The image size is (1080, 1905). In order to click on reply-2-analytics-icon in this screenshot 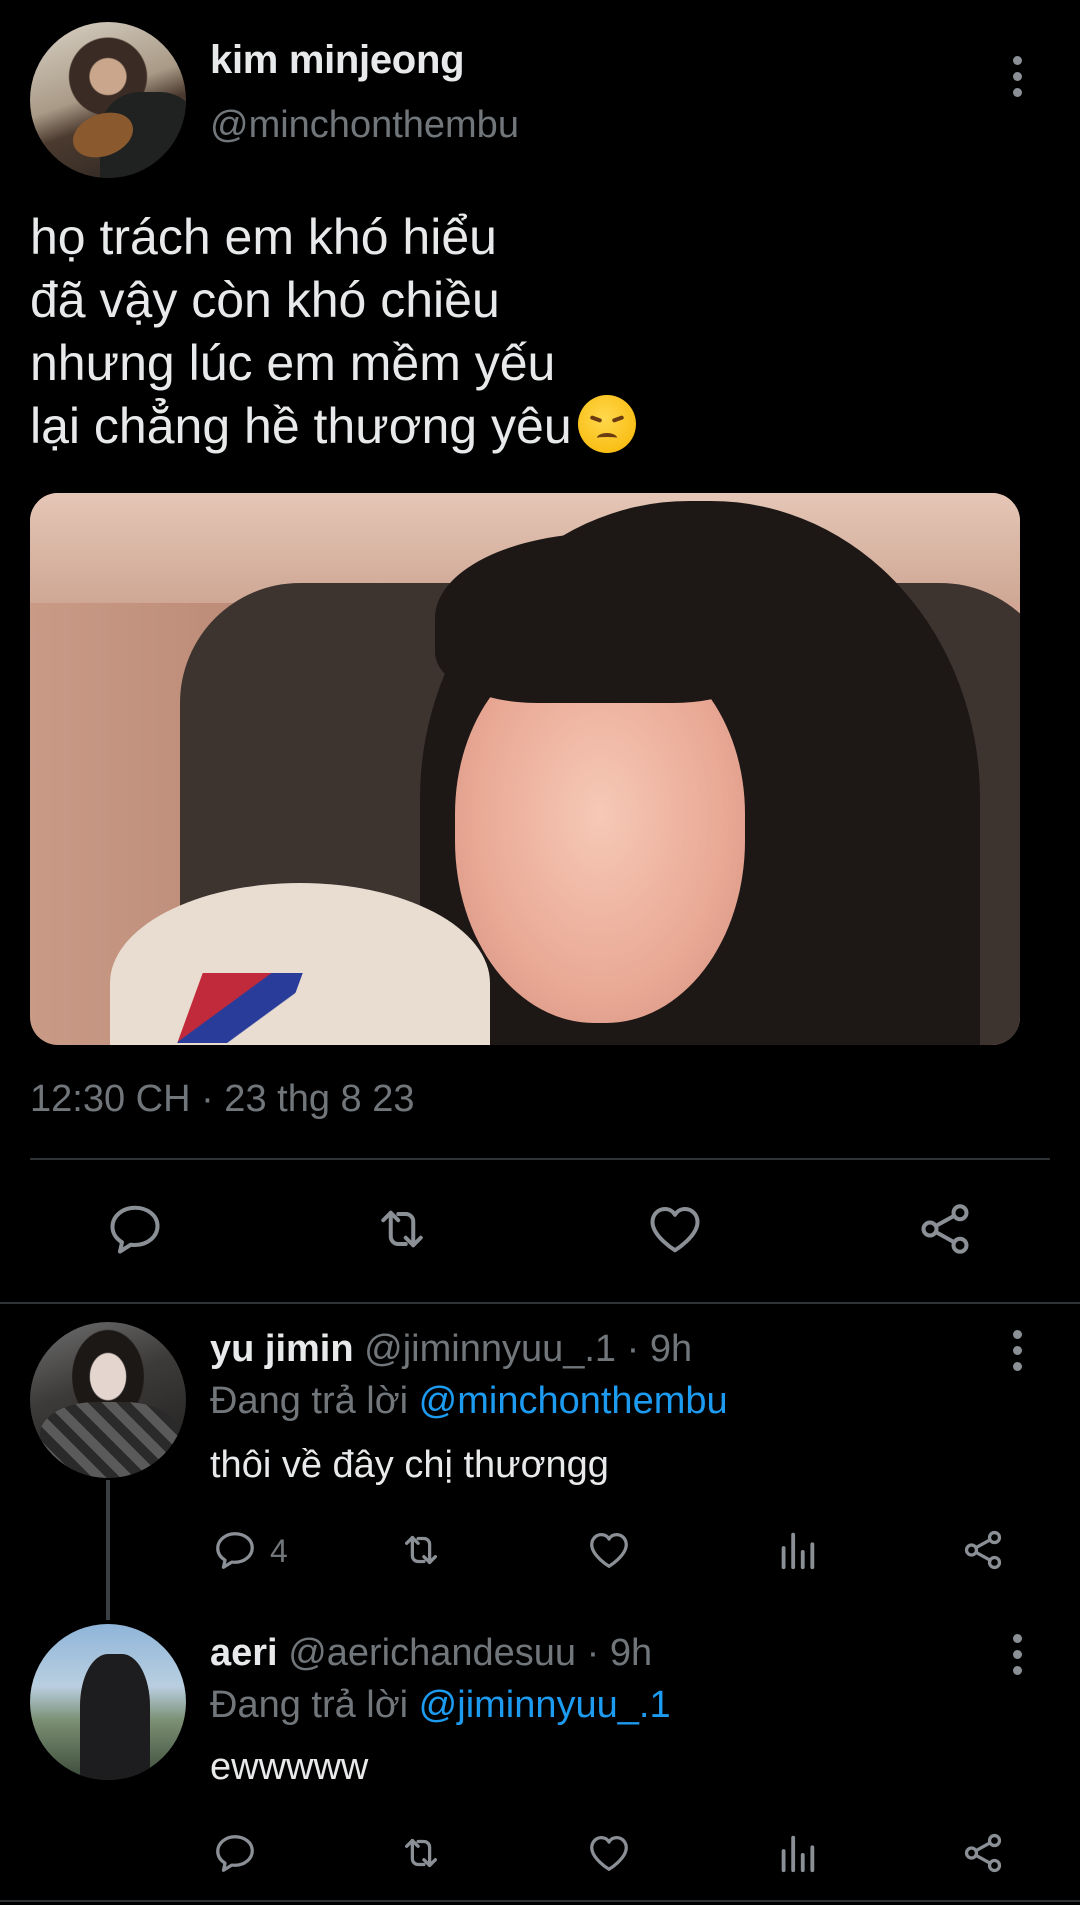, I will do `click(797, 1853)`.